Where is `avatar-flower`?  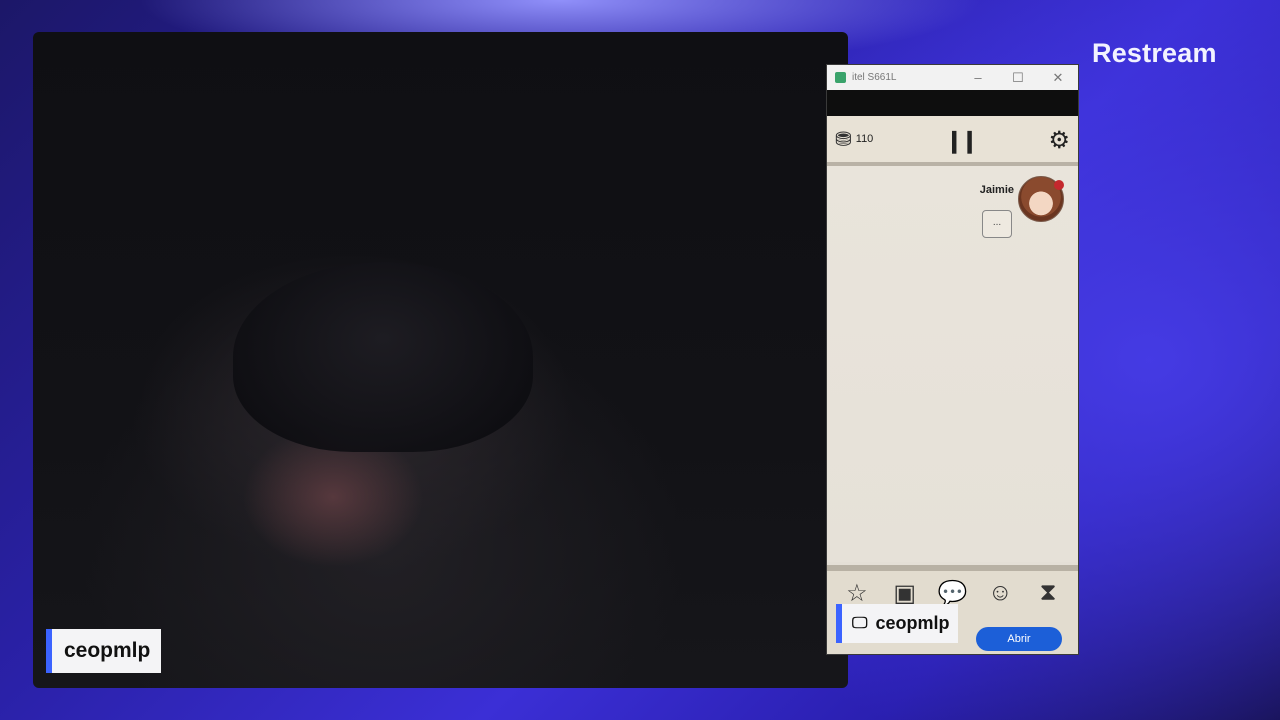 avatar-flower is located at coordinates (1059, 185).